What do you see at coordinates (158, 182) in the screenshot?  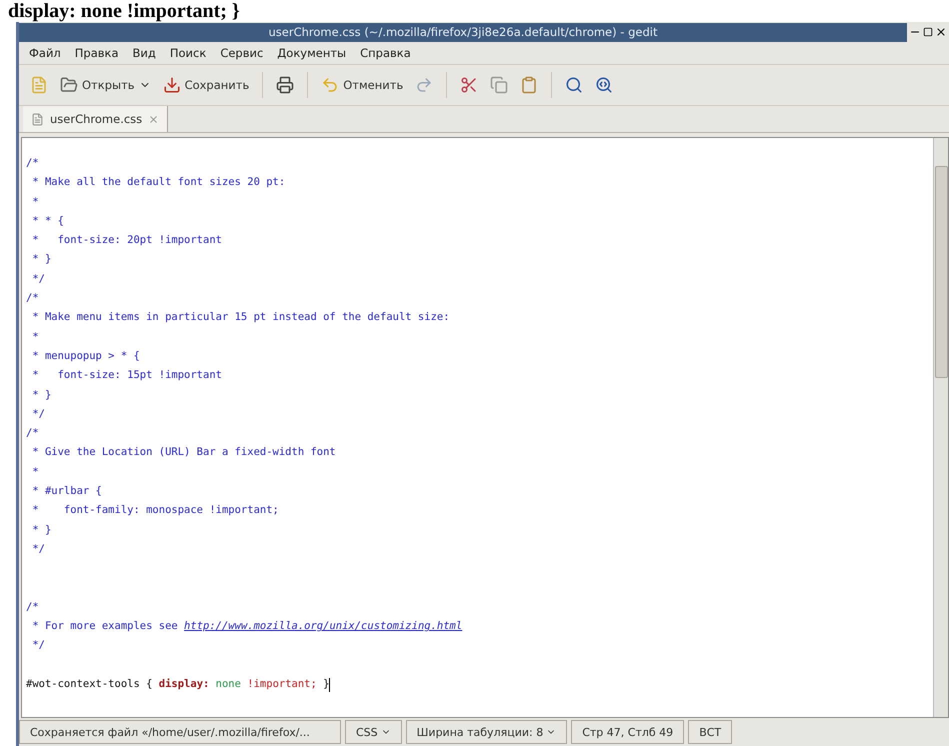 I see `code-text: * Make all the default font sizes 20 pt:` at bounding box center [158, 182].